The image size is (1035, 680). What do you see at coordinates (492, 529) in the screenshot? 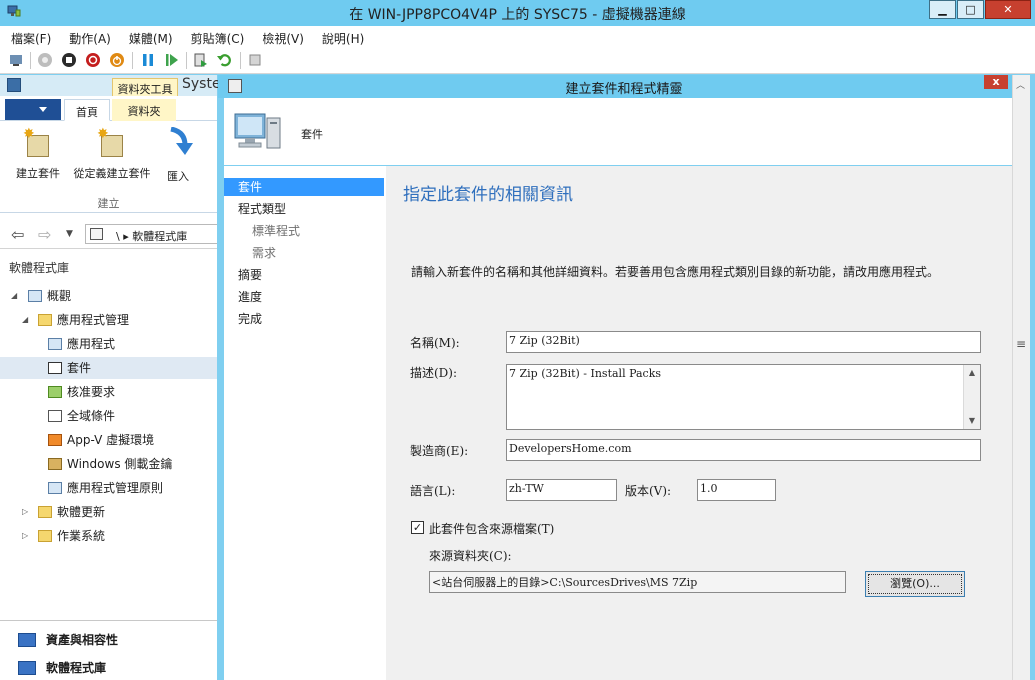
I see `source-files-checkbox-label: 此套件包含來源檔案(T)` at bounding box center [492, 529].